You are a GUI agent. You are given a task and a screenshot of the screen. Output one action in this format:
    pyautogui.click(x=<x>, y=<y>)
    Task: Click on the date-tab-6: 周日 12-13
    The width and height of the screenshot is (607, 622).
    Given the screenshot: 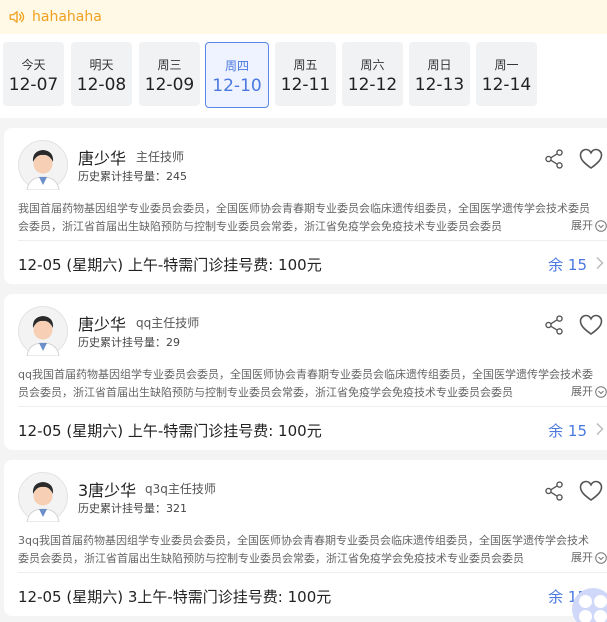 What is the action you would take?
    pyautogui.click(x=439, y=74)
    